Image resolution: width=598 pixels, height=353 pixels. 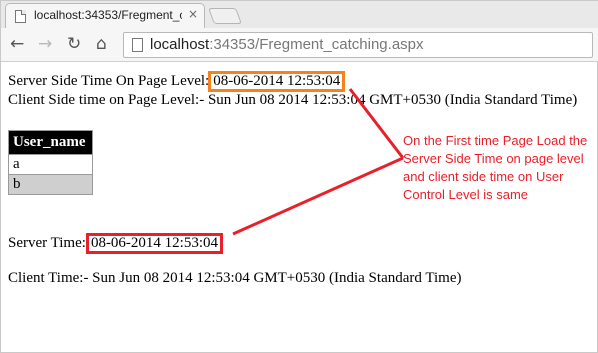 I want to click on server-time-value-highlight: 08-06-2014 12:53:04, so click(x=277, y=81).